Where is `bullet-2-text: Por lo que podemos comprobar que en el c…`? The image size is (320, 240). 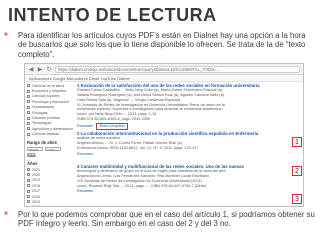 bullet-2-text: Por lo que podemos comprobar que en el c… is located at coordinates (166, 219).